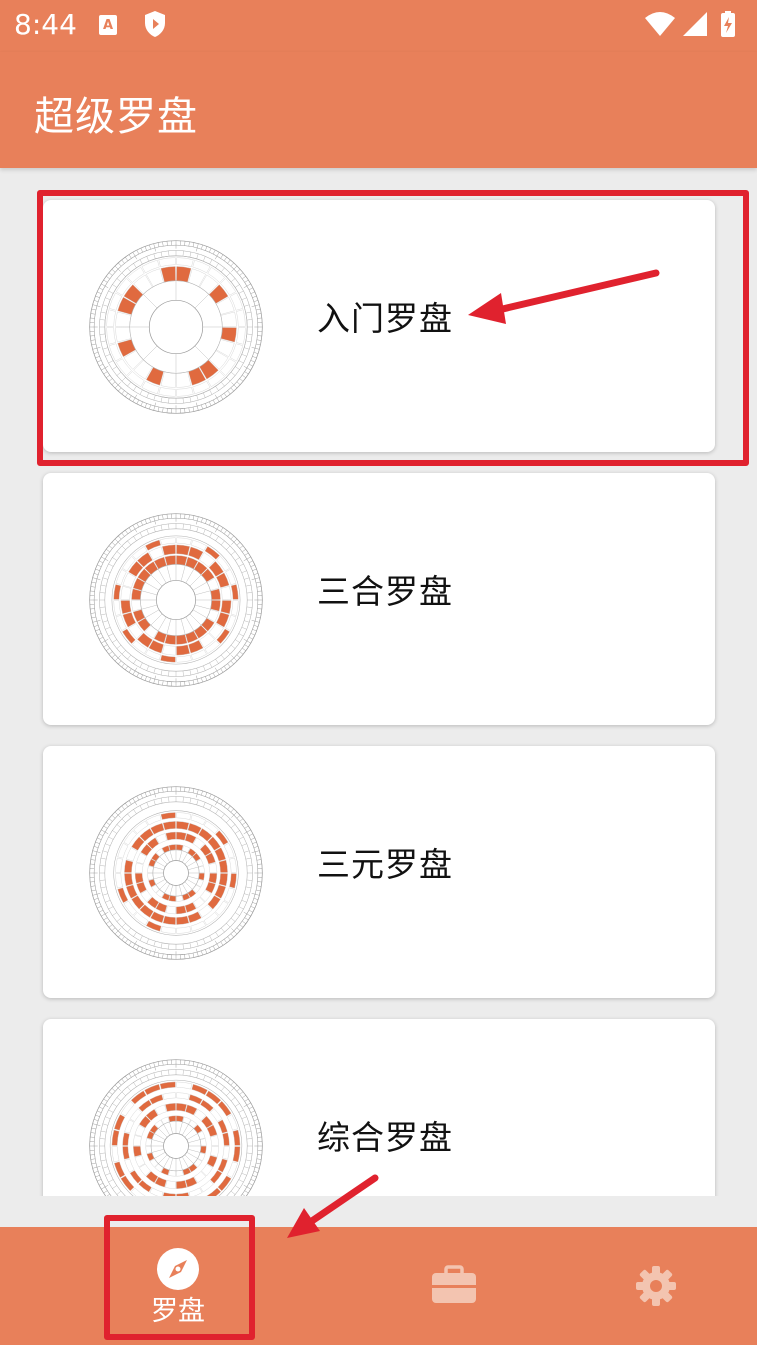 This screenshot has height=1345, width=757. I want to click on nav-label-compass: 罗盘, so click(178, 1311).